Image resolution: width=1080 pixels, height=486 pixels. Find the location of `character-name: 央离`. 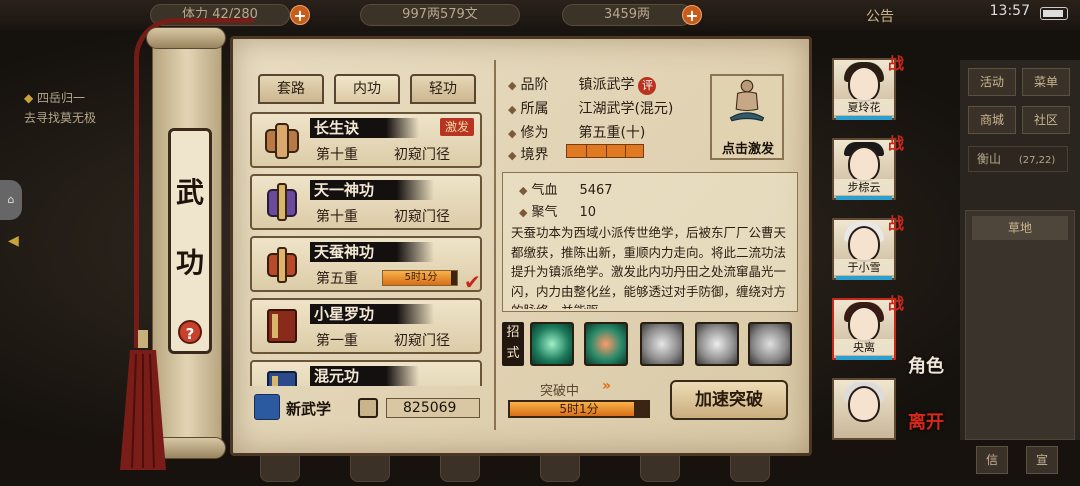

character-name: 央离 is located at coordinates (864, 347).